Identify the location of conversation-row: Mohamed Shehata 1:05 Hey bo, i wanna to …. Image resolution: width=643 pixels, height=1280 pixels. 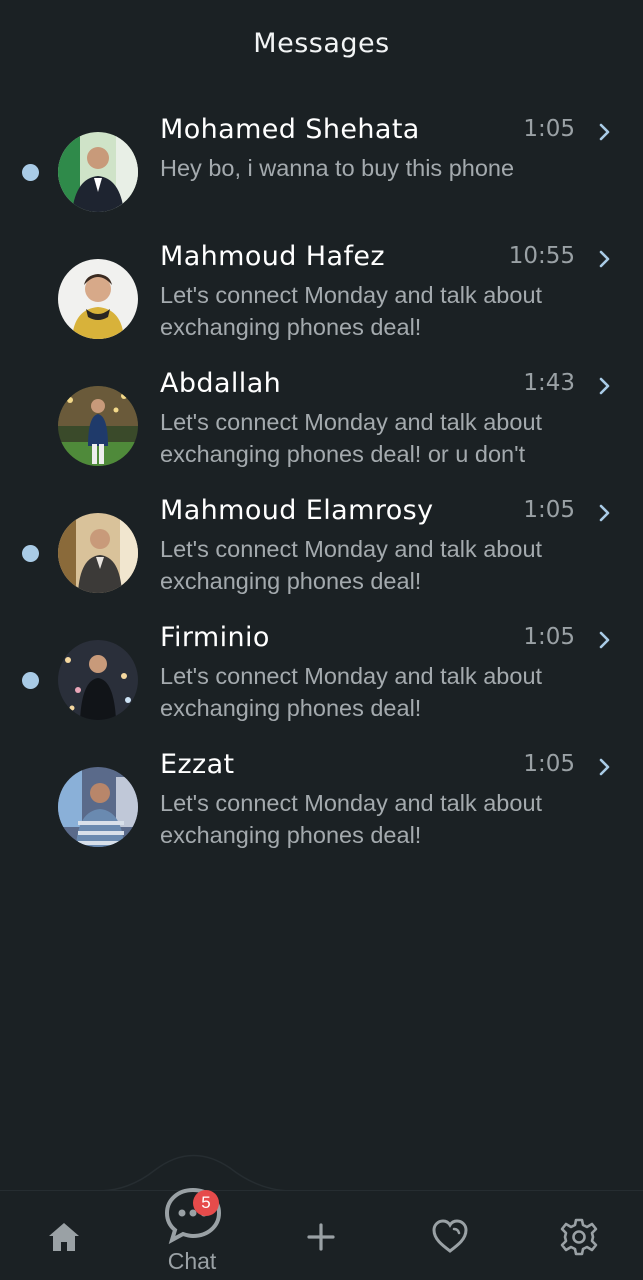
(321, 163).